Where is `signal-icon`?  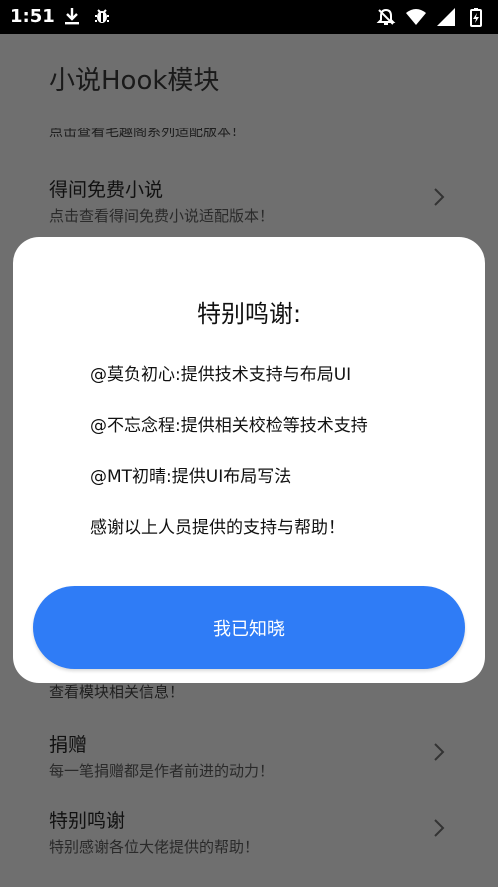
signal-icon is located at coordinates (446, 17).